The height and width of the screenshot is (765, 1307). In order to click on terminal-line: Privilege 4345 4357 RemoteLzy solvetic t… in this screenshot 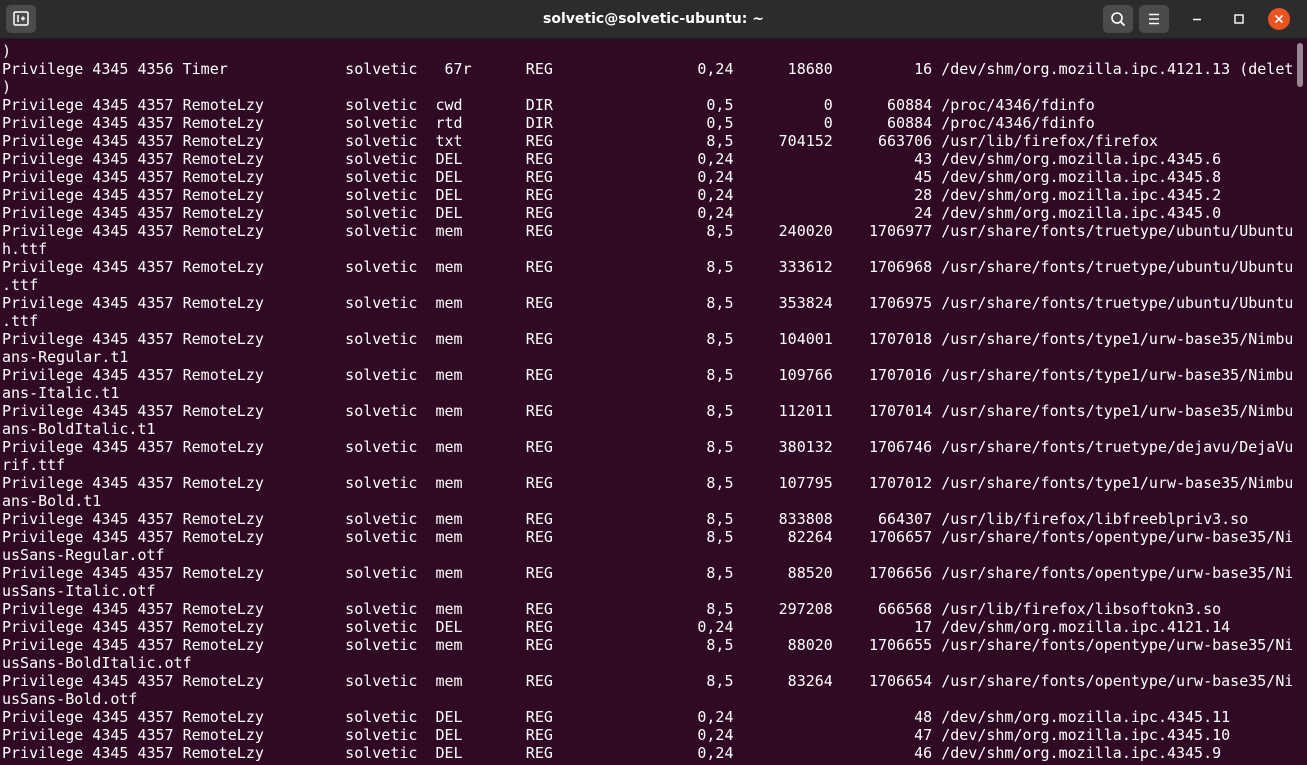, I will do `click(580, 141)`.